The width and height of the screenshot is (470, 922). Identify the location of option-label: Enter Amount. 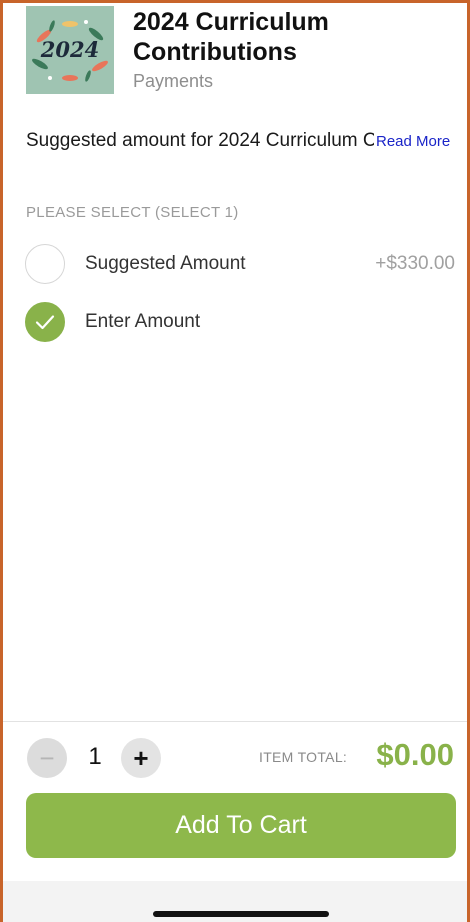
(143, 321).